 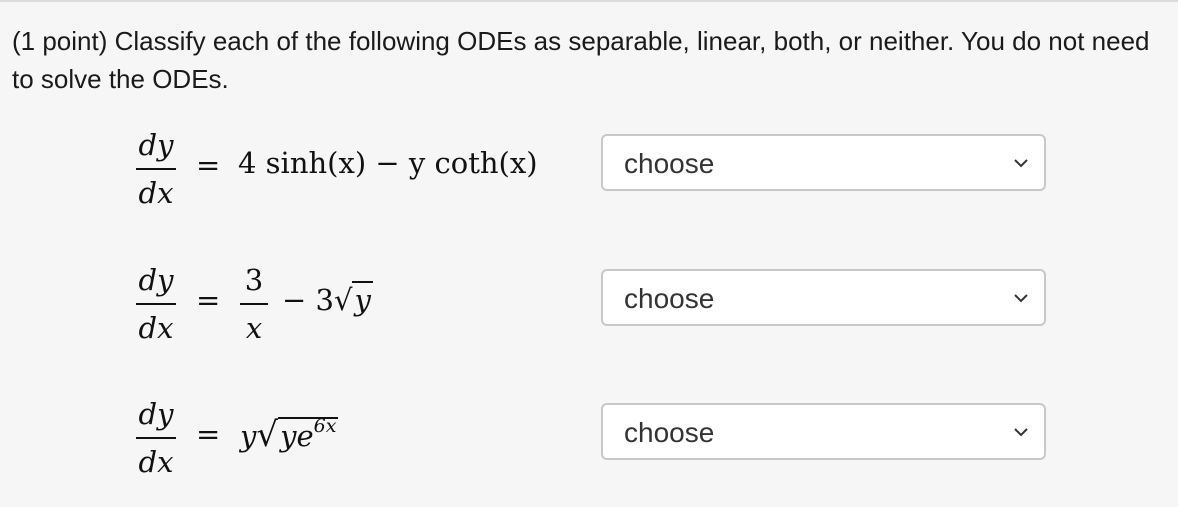 What do you see at coordinates (254, 328) in the screenshot?
I see `rhs-fraction-denominator: x` at bounding box center [254, 328].